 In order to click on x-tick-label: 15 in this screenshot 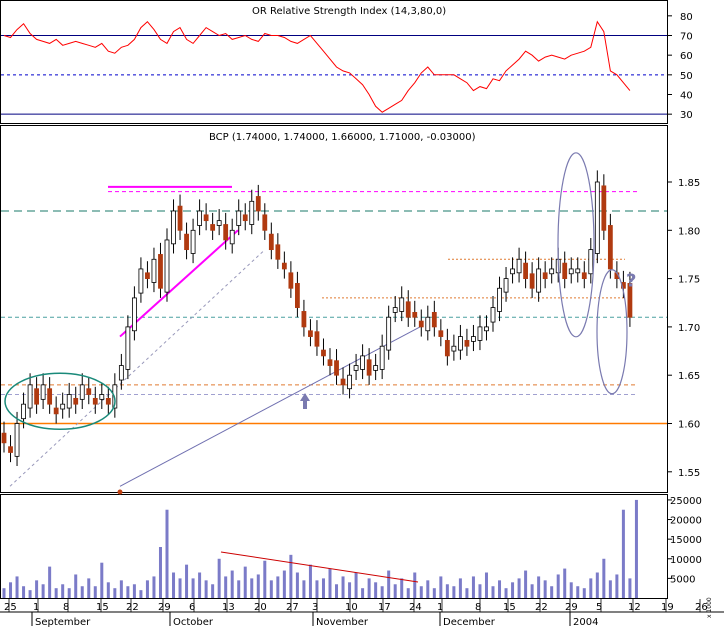, I will do `click(102, 607)`.